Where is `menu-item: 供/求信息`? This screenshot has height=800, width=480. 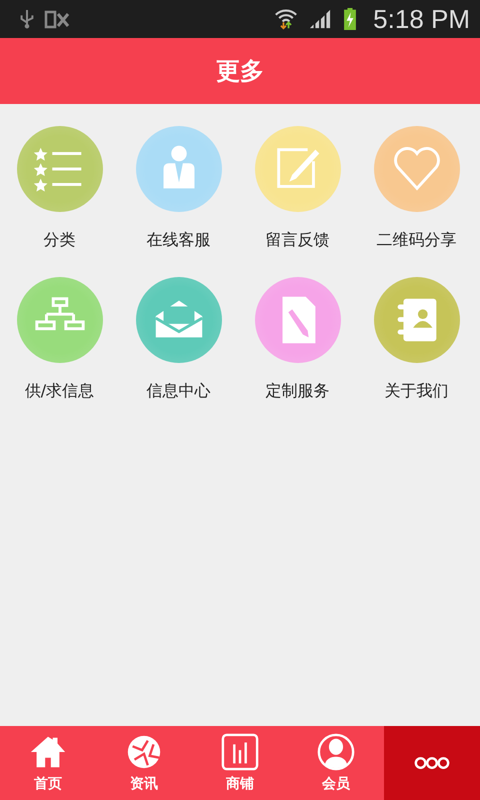
menu-item: 供/求信息 is located at coordinates (59, 339).